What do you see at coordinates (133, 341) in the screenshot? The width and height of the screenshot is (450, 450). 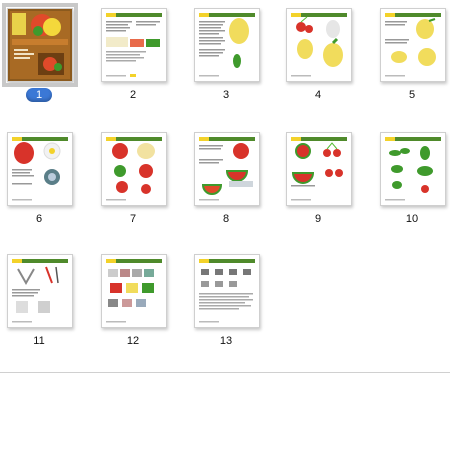 I see `page-number-12: 12` at bounding box center [133, 341].